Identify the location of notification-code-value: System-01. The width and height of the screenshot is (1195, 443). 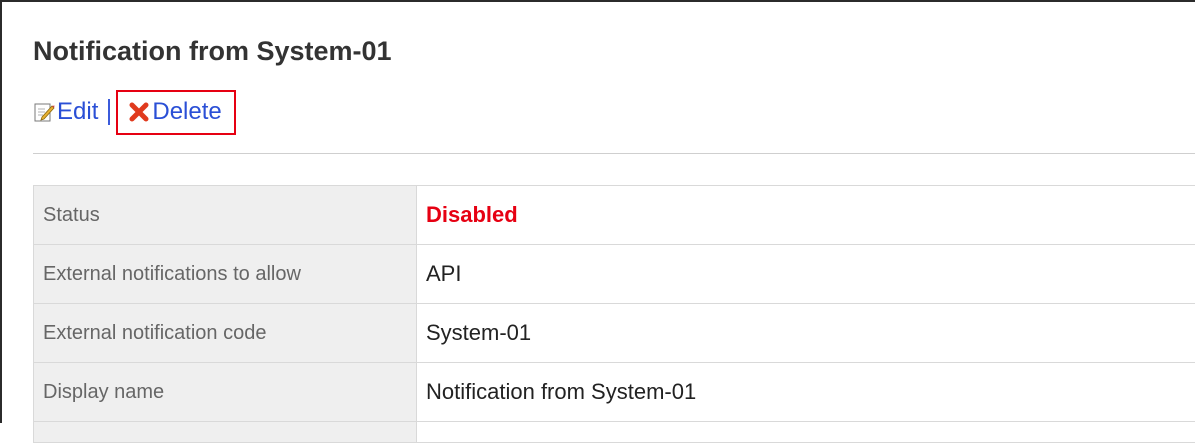
(806, 333).